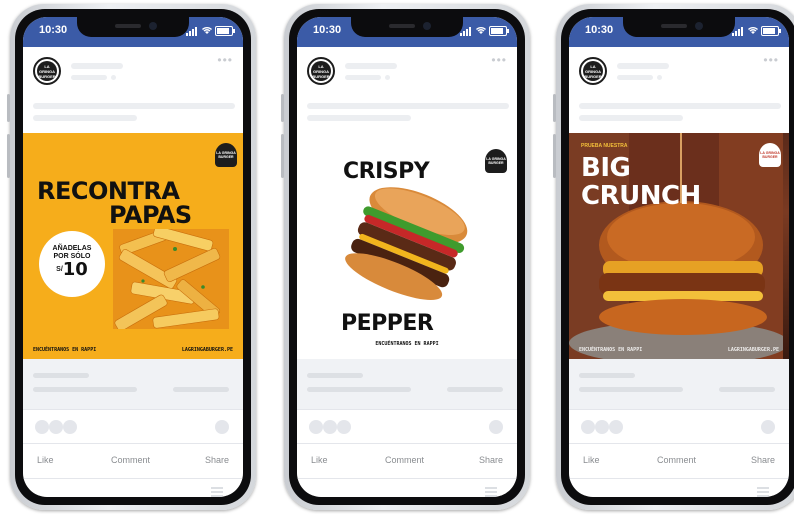 This screenshot has width=794, height=514. Describe the element at coordinates (72, 248) in the screenshot. I see `promo-line-1: AÑADELAS` at that location.